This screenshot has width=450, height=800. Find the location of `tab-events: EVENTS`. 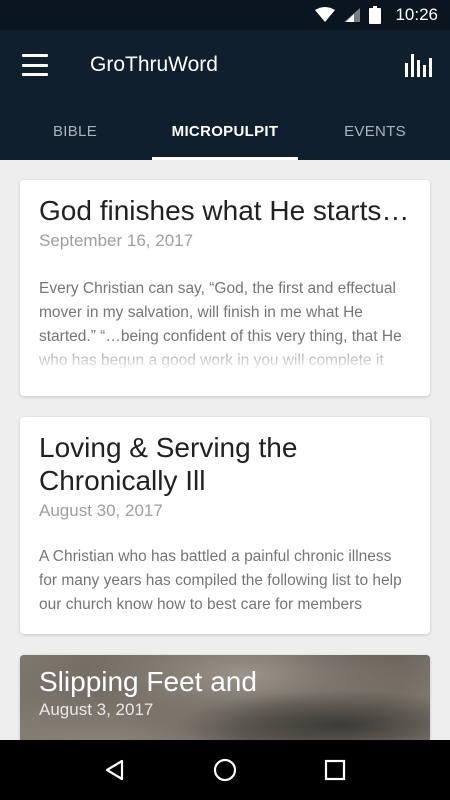

tab-events: EVENTS is located at coordinates (375, 131).